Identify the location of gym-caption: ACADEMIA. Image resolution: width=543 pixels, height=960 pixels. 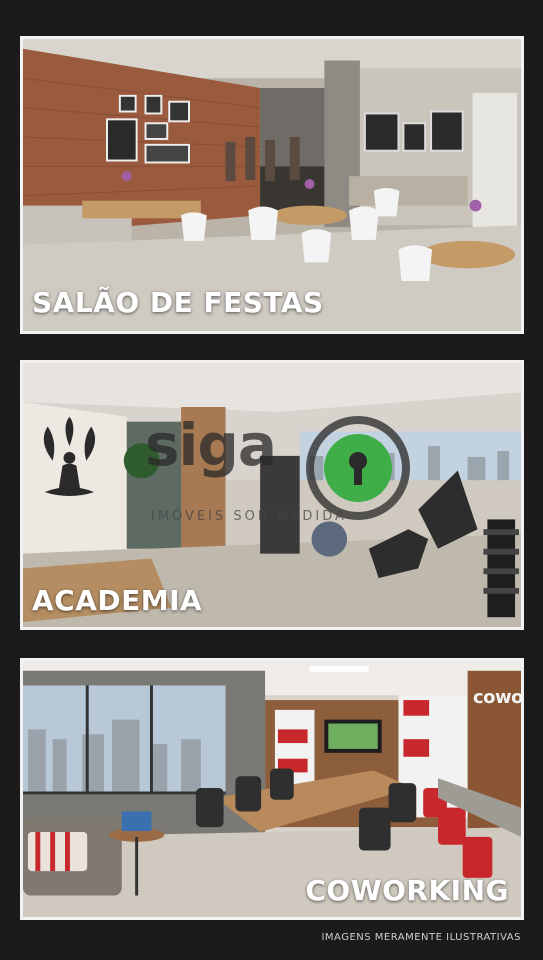
(117, 600).